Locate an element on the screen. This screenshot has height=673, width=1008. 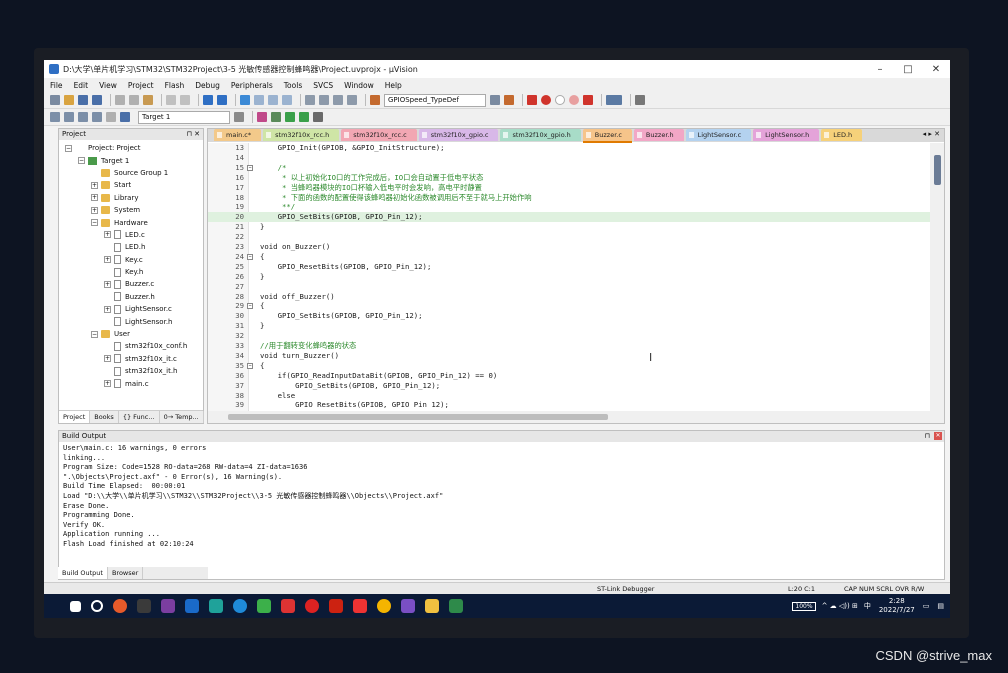
file-tab: stm32f10x_gpio.h is located at coordinates (540, 135).